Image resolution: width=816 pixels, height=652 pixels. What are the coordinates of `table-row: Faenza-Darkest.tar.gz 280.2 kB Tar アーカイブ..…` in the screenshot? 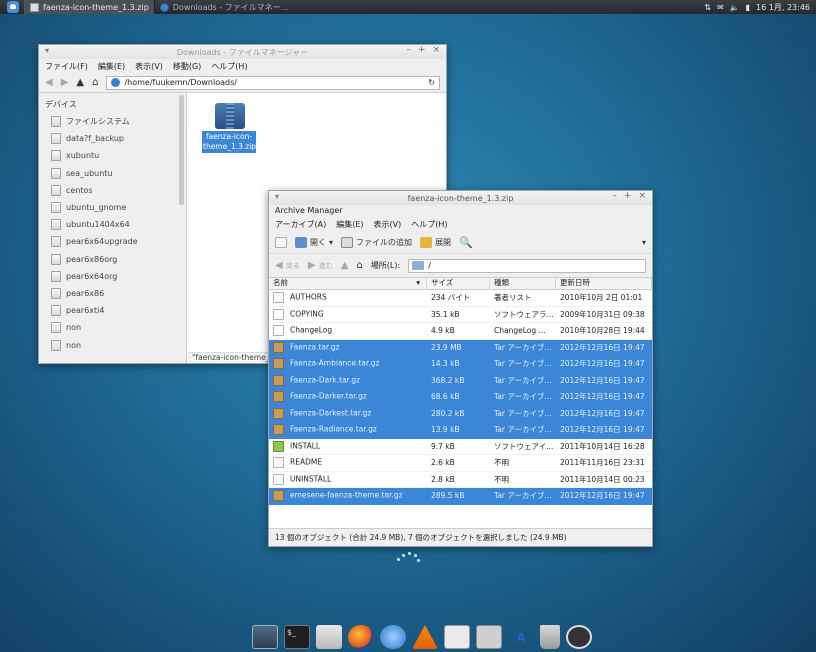 It's located at (460, 413).